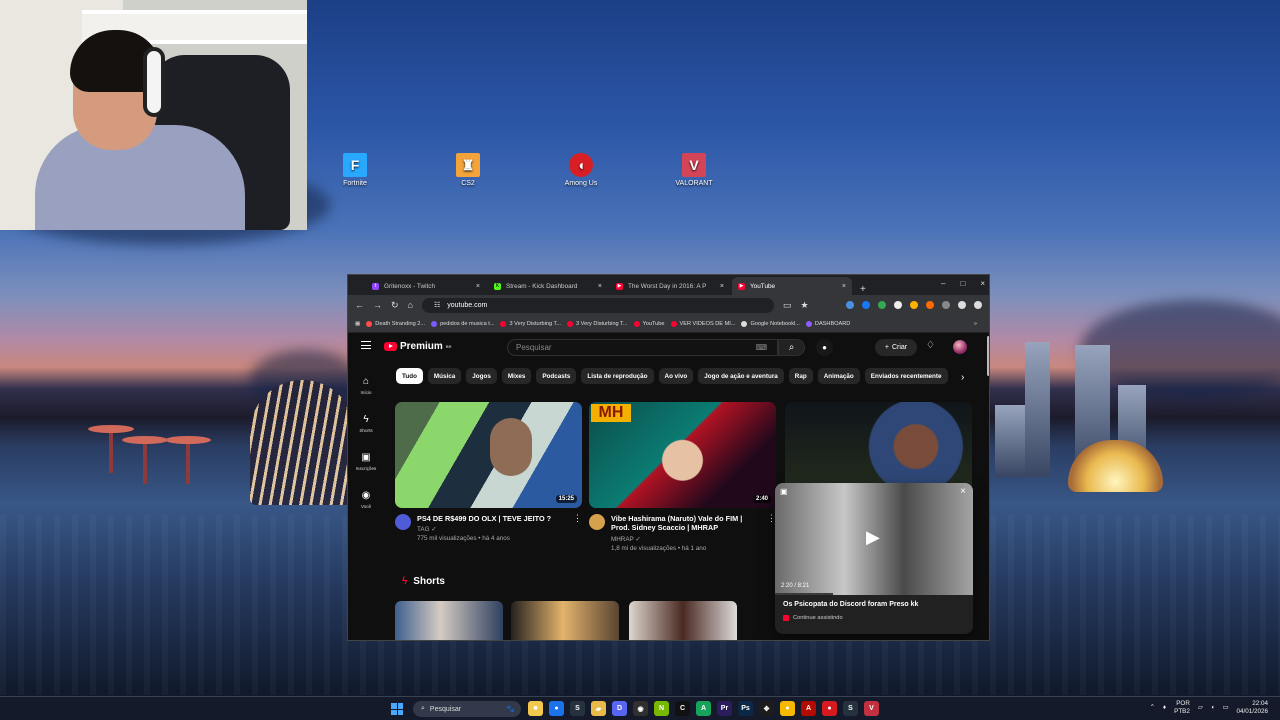 This screenshot has width=1280, height=720. Describe the element at coordinates (581, 170) in the screenshot. I see `desktop-icon-among-us: ◖ Among Us` at that location.